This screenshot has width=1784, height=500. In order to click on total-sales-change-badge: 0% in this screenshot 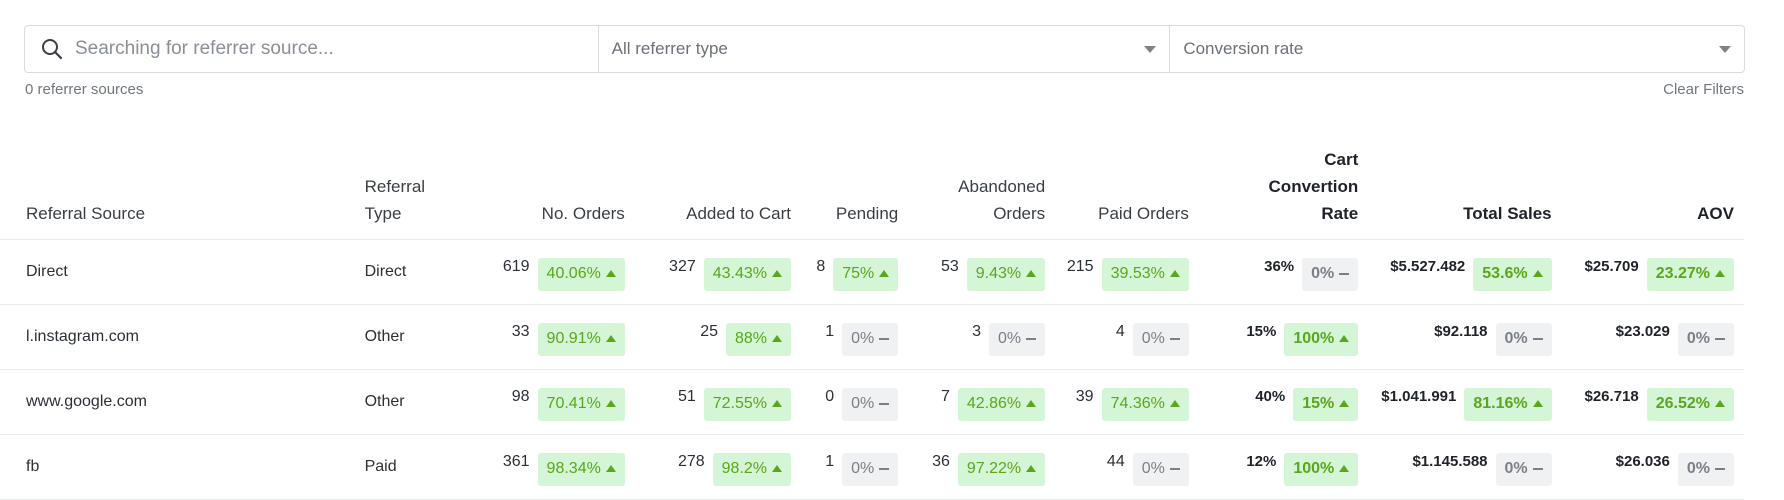, I will do `click(1523, 339)`.